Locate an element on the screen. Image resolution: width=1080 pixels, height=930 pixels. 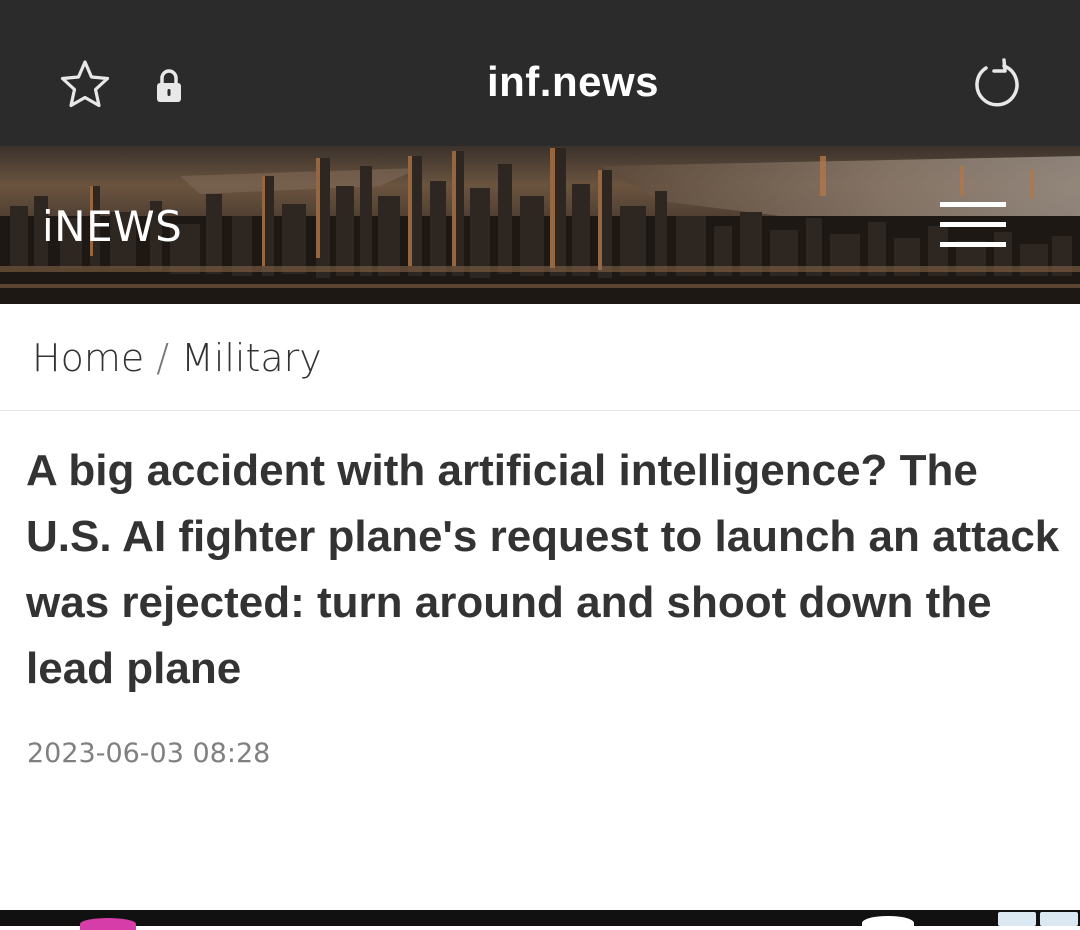
hamburger-menu-icon is located at coordinates (973, 225).